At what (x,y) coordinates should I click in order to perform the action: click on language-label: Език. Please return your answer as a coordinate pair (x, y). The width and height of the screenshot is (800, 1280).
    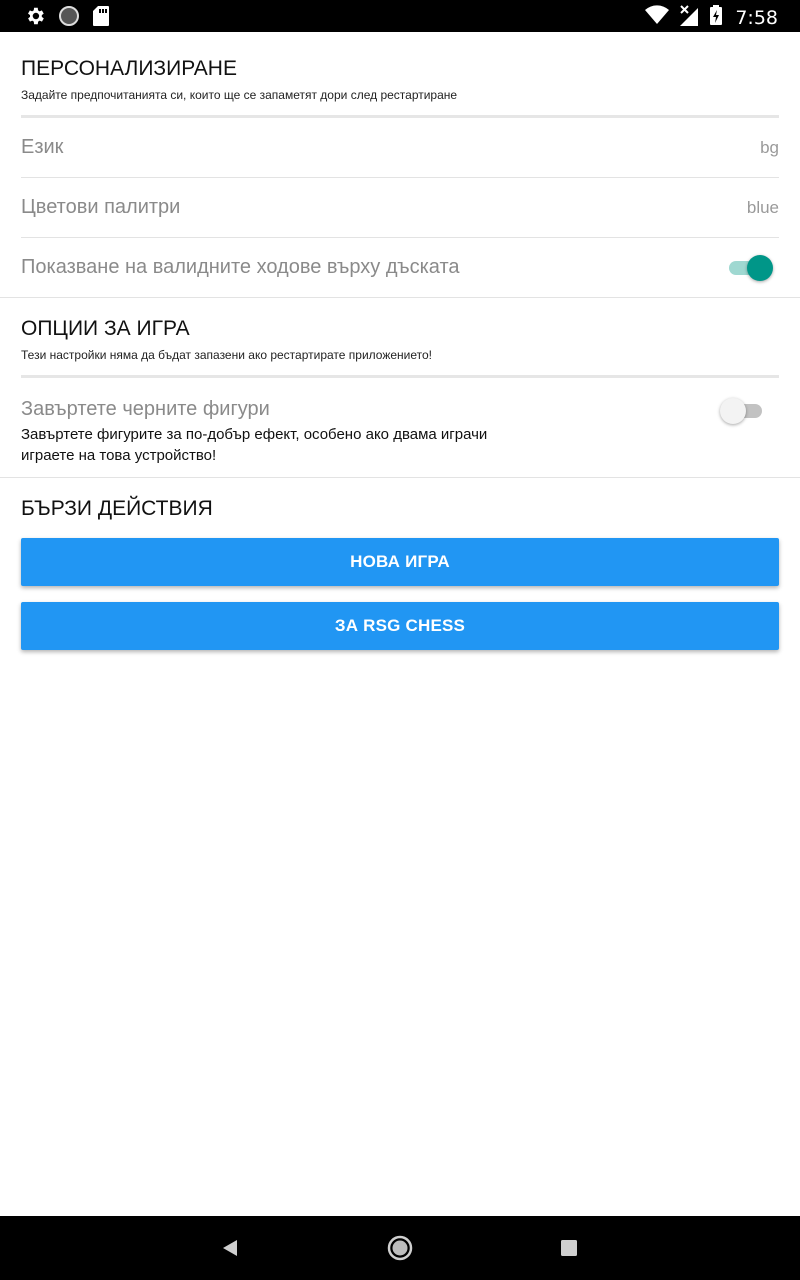
    Looking at the image, I should click on (42, 147).